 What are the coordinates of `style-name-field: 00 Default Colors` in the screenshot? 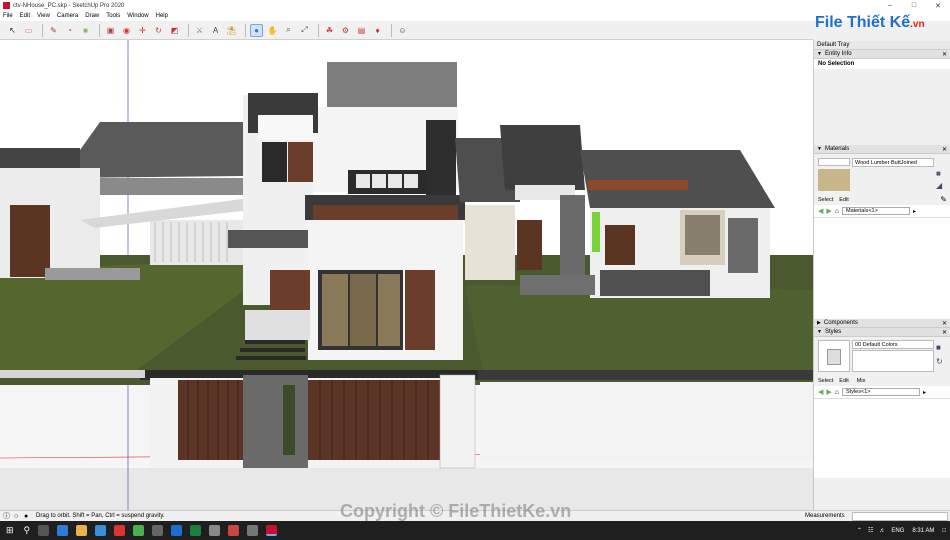 It's located at (893, 344).